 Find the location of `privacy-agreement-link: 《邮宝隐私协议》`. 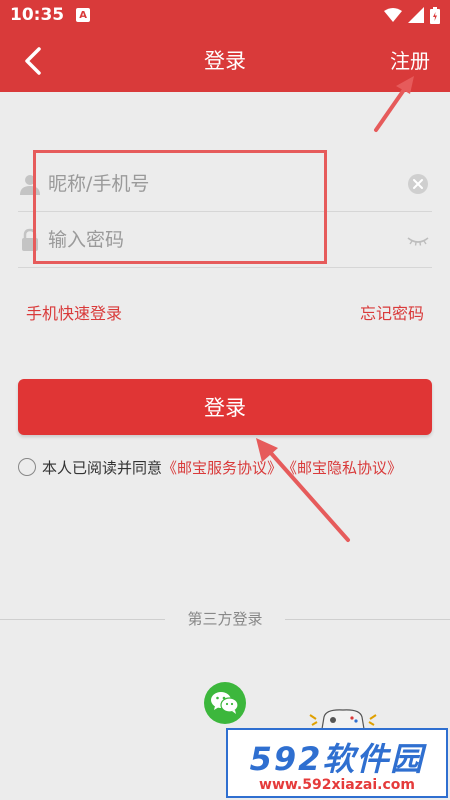

privacy-agreement-link: 《邮宝隐私协议》 is located at coordinates (342, 467).